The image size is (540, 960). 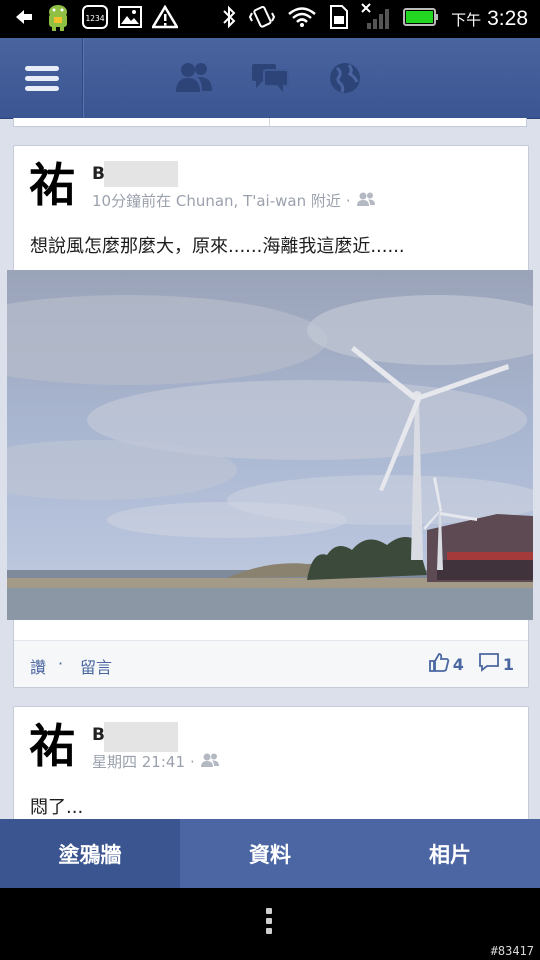 What do you see at coordinates (439, 664) in the screenshot?
I see `thumbs-up-icon` at bounding box center [439, 664].